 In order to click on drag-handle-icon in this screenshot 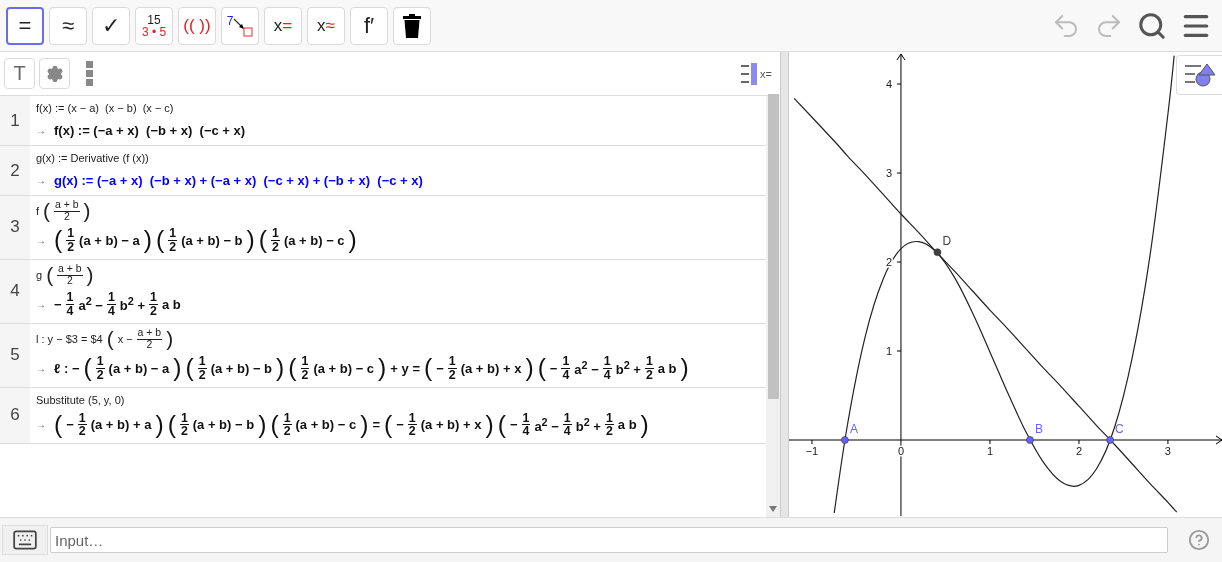, I will do `click(90, 73)`.